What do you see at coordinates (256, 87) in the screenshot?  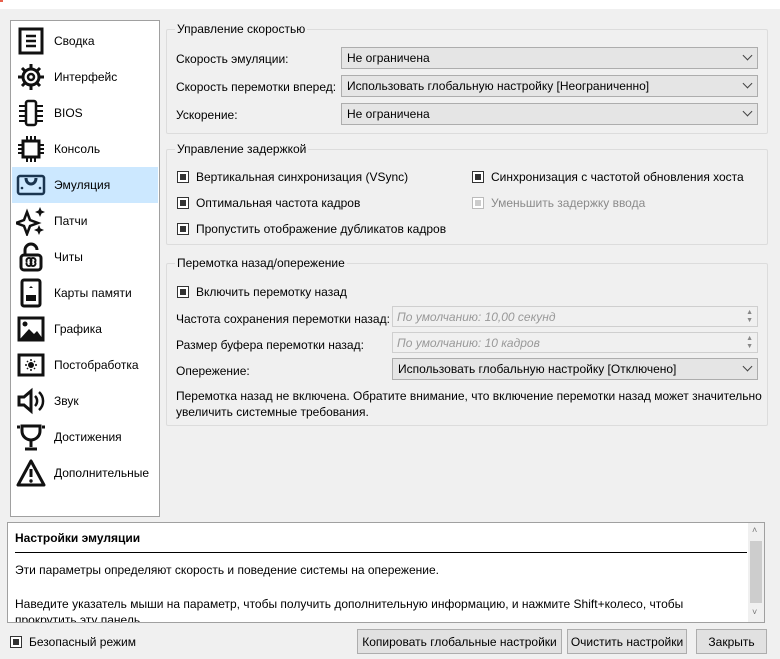 I see `fast-forward-speed-label: Скорость перемотки вперед:` at bounding box center [256, 87].